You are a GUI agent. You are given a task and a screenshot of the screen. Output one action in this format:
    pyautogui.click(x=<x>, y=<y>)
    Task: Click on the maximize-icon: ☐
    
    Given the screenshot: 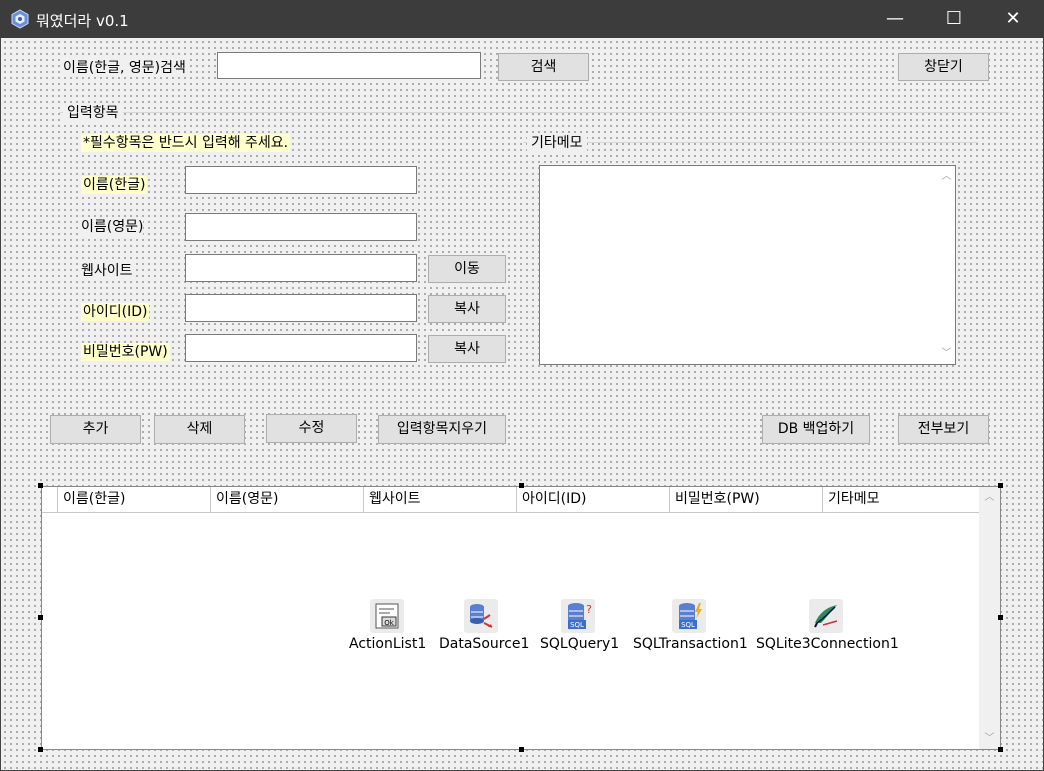 What is the action you would take?
    pyautogui.click(x=954, y=18)
    